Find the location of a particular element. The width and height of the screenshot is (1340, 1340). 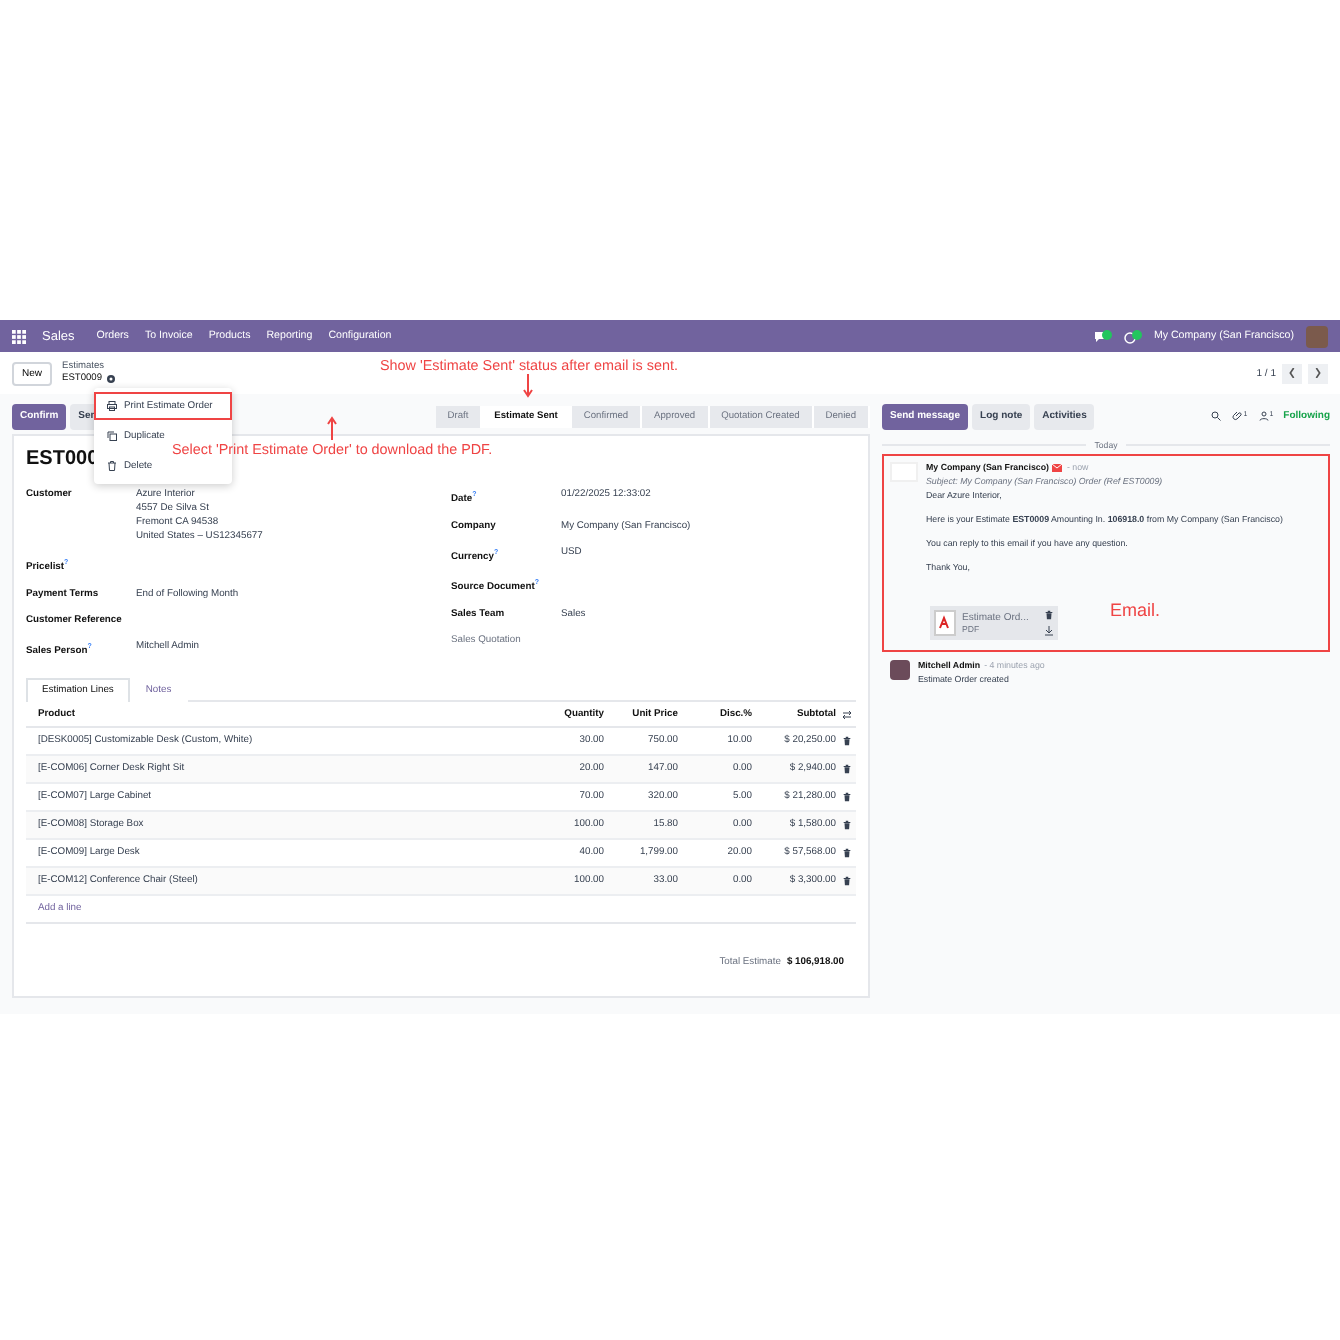

chat-icon is located at coordinates (1102, 336).